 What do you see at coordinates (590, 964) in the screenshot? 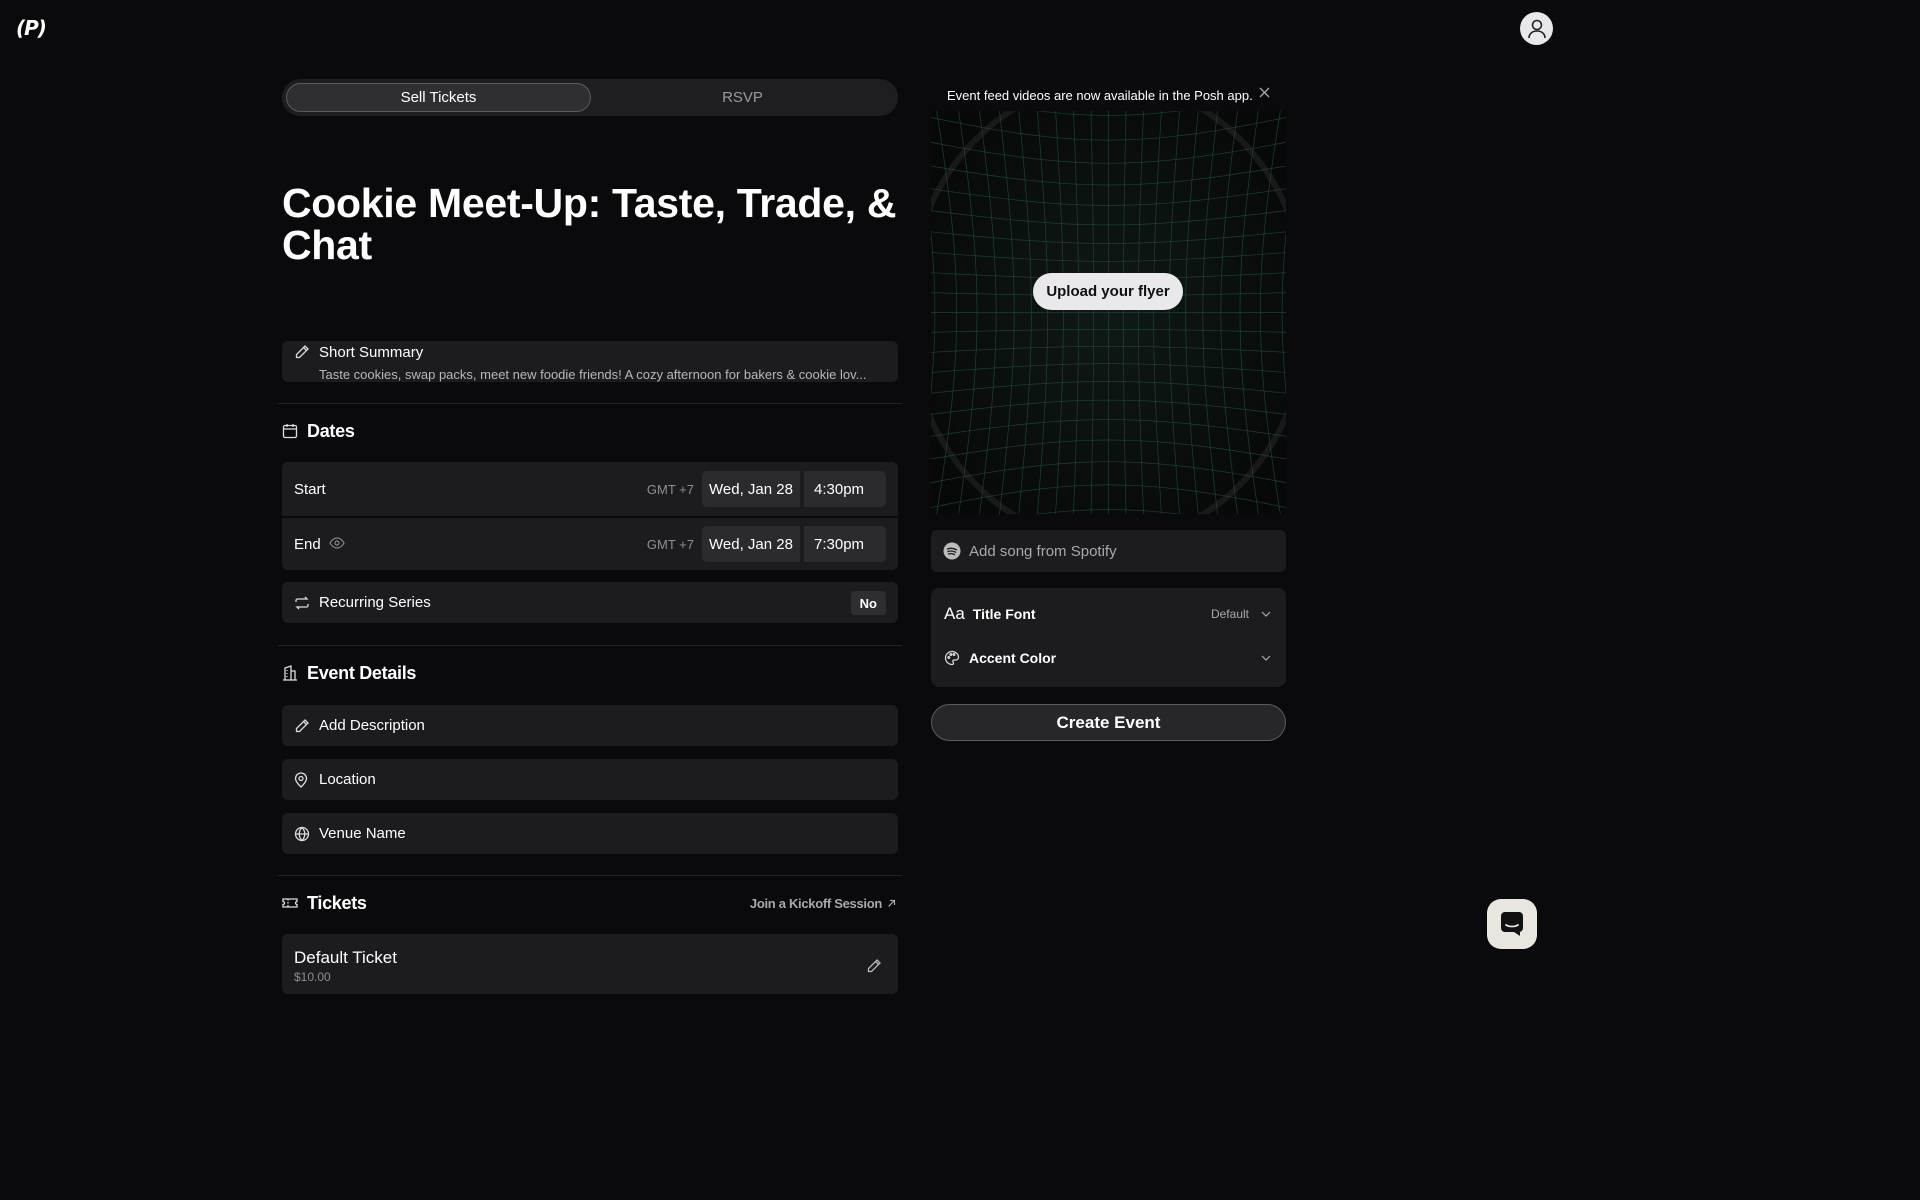
I see `default-ticket-card: Default Ticket $10.00` at bounding box center [590, 964].